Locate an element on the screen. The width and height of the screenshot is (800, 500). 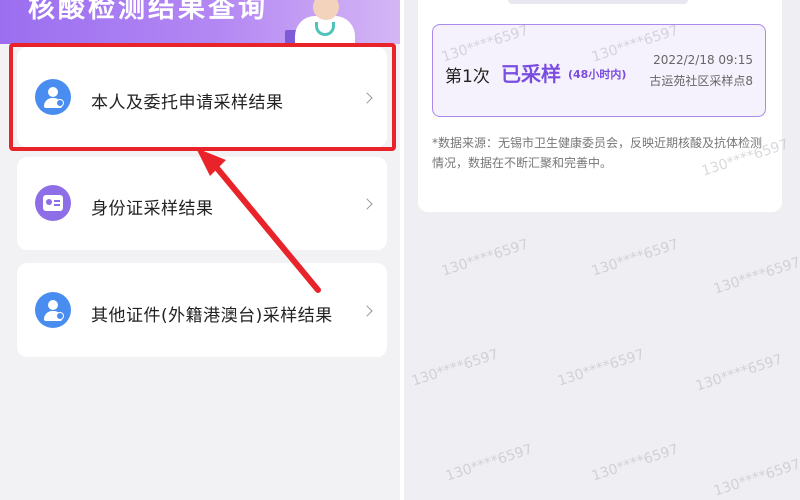
cropped-title is located at coordinates (598, 2).